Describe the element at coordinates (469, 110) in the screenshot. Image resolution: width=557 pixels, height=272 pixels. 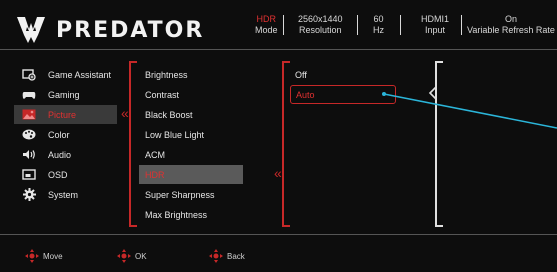
I see `callout-pointer` at that location.